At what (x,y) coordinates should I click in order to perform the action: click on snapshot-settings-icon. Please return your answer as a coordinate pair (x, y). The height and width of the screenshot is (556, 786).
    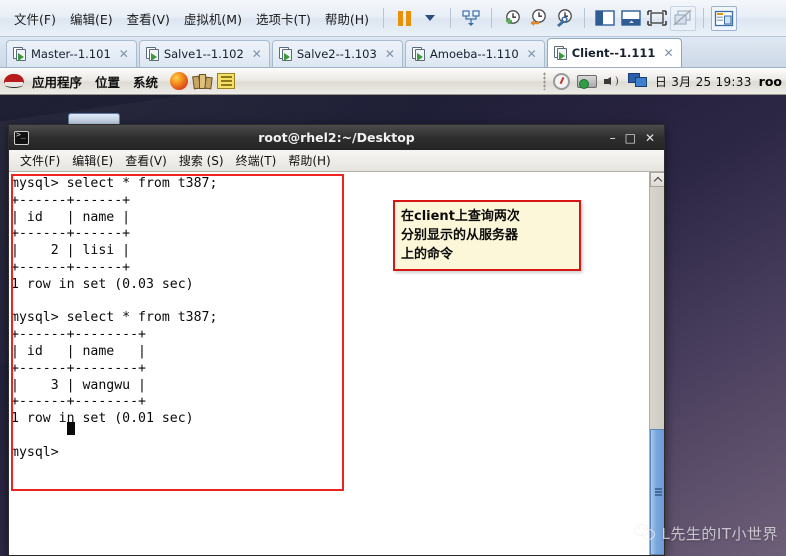
    Looking at the image, I should click on (564, 18).